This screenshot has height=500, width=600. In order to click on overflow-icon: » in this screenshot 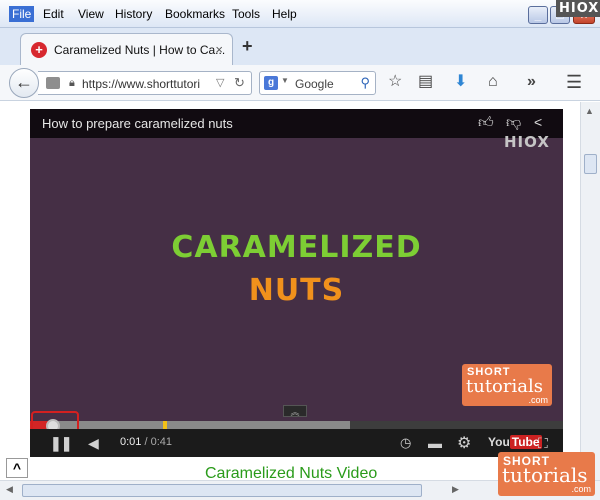, I will do `click(531, 82)`.